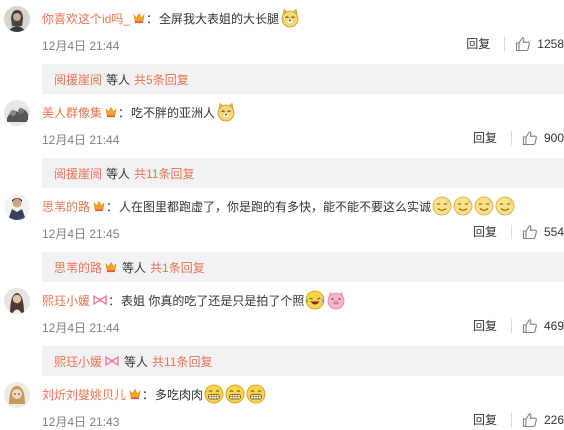  What do you see at coordinates (173, 112) in the screenshot?
I see `comment-text: 吃不胖的亚洲人` at bounding box center [173, 112].